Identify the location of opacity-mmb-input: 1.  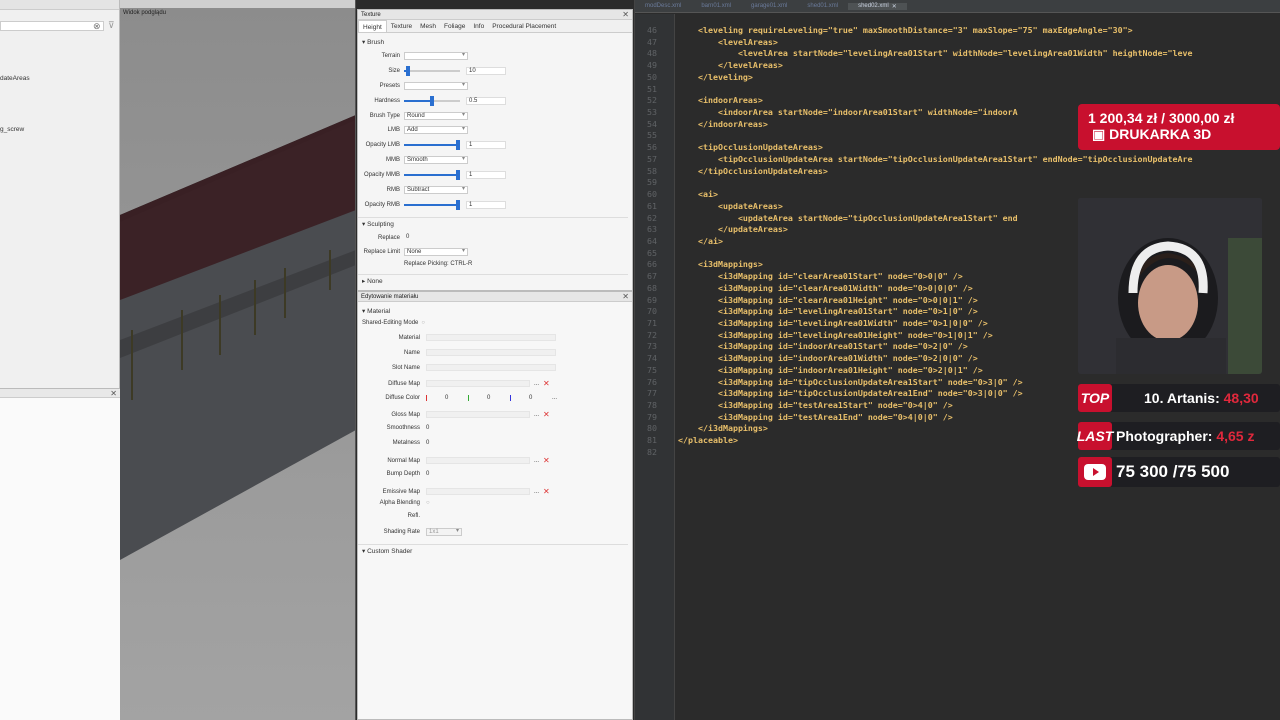
(486, 175).